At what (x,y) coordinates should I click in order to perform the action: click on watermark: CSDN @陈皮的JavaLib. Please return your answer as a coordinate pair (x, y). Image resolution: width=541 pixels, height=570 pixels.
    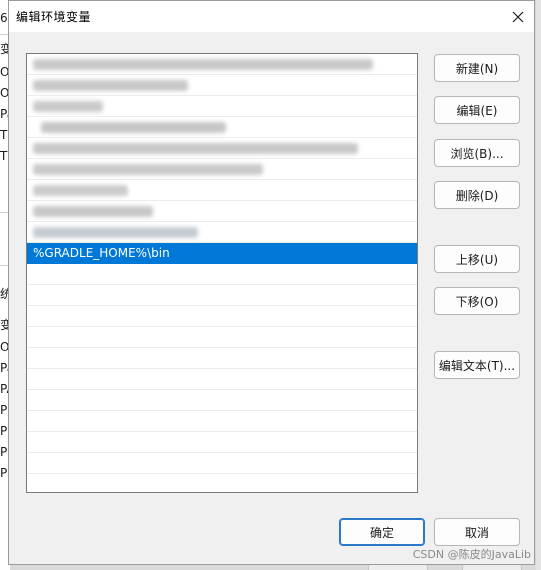
    Looking at the image, I should click on (471, 554).